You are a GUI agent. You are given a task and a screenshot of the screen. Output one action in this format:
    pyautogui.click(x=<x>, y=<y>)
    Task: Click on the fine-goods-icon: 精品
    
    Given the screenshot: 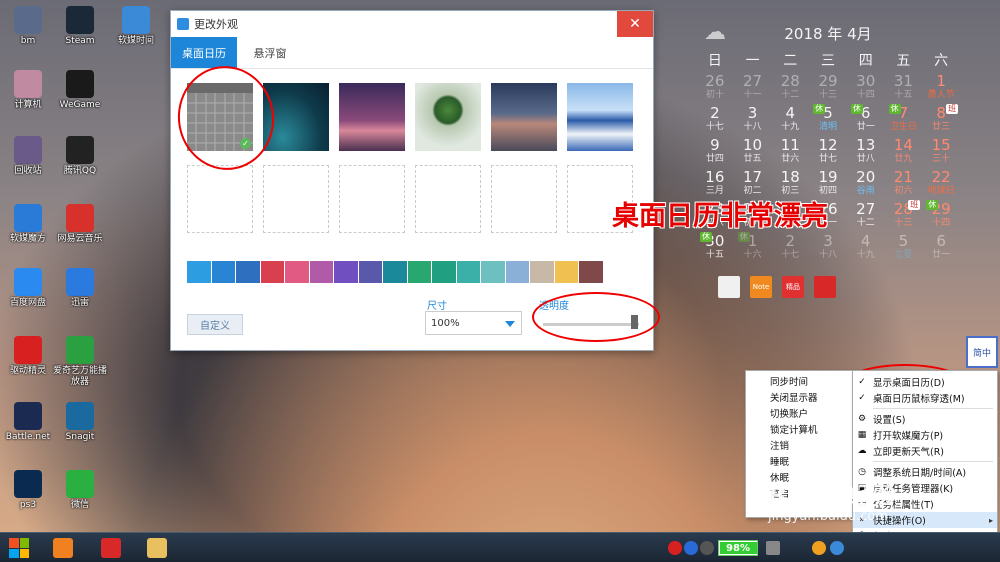 What is the action you would take?
    pyautogui.click(x=793, y=287)
    